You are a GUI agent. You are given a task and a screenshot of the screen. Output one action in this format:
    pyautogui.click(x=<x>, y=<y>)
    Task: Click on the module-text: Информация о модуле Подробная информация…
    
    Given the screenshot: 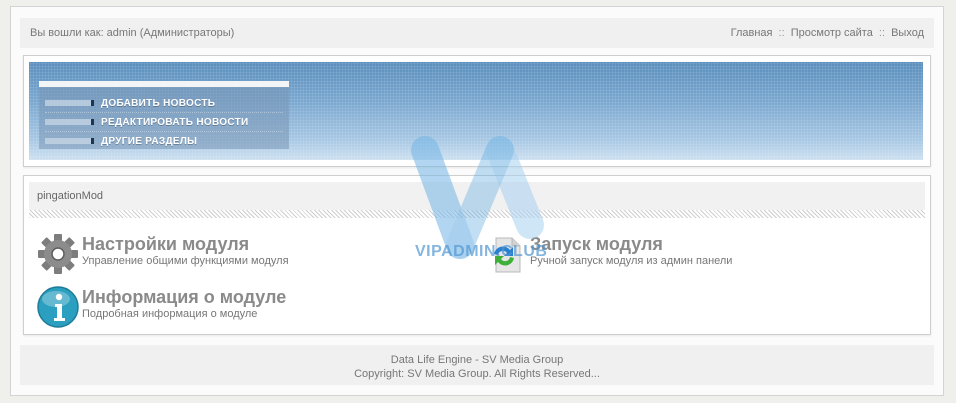 What is the action you would take?
    pyautogui.click(x=184, y=302)
    